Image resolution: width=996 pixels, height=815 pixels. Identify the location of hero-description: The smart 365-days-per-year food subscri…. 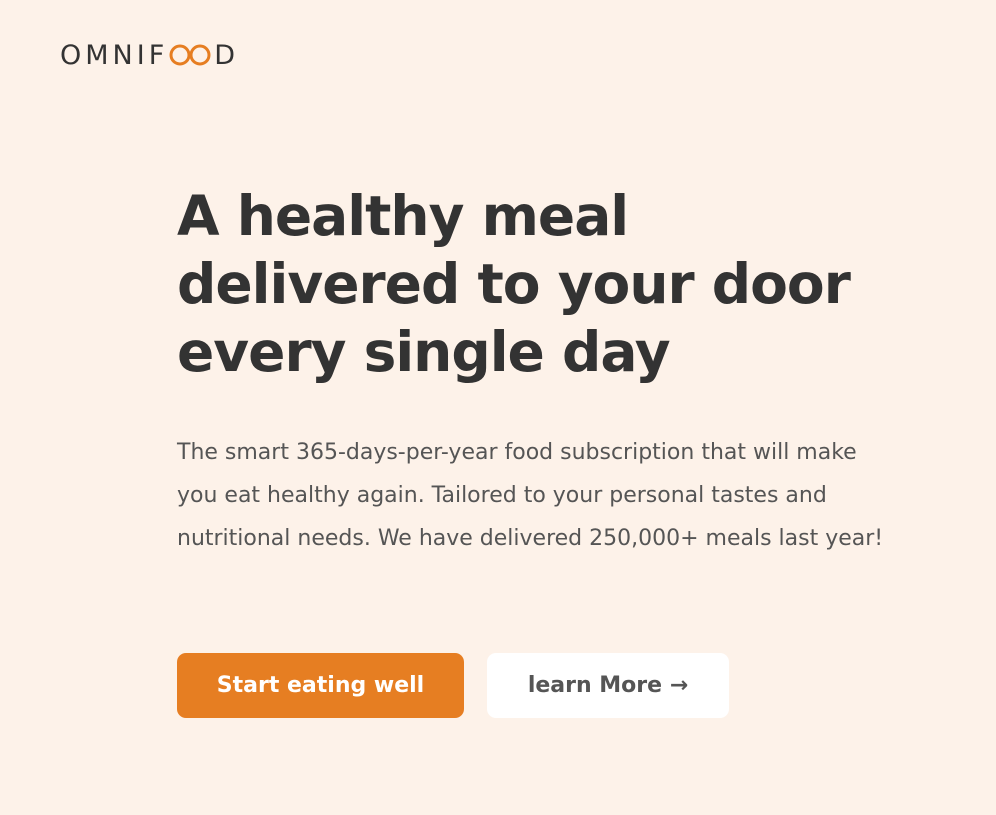
(530, 495).